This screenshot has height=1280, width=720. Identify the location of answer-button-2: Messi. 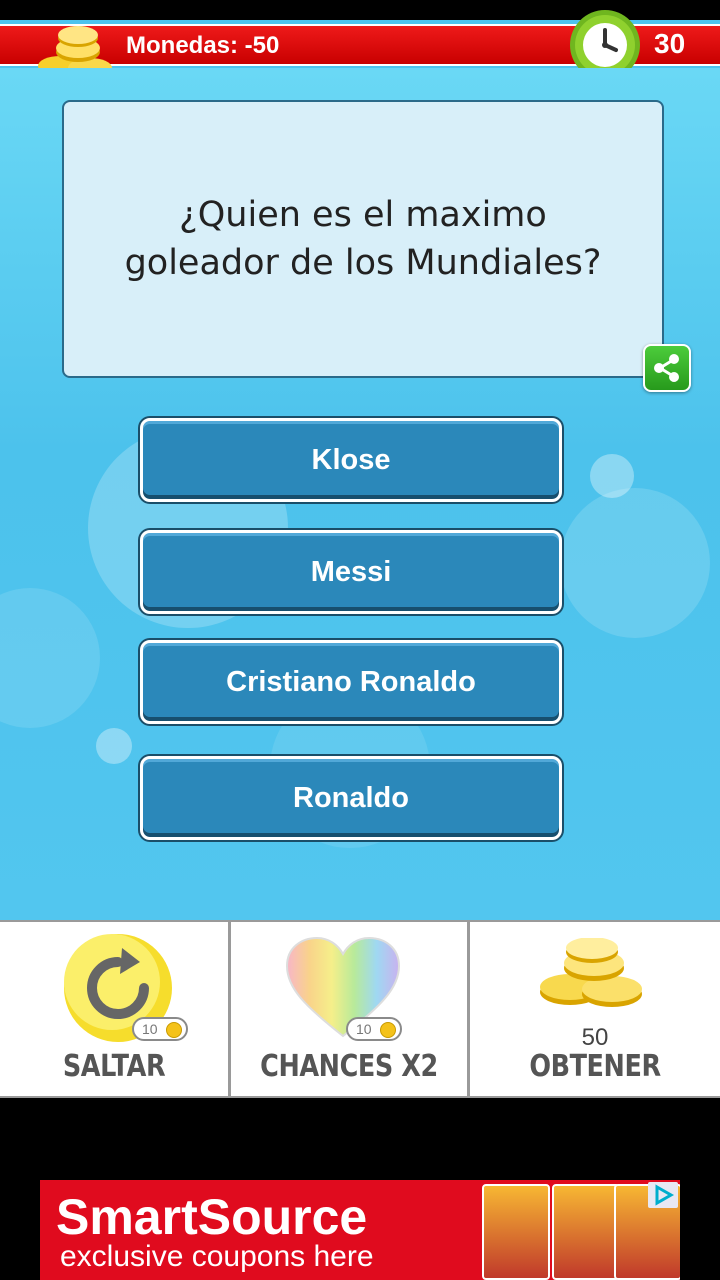
(351, 572).